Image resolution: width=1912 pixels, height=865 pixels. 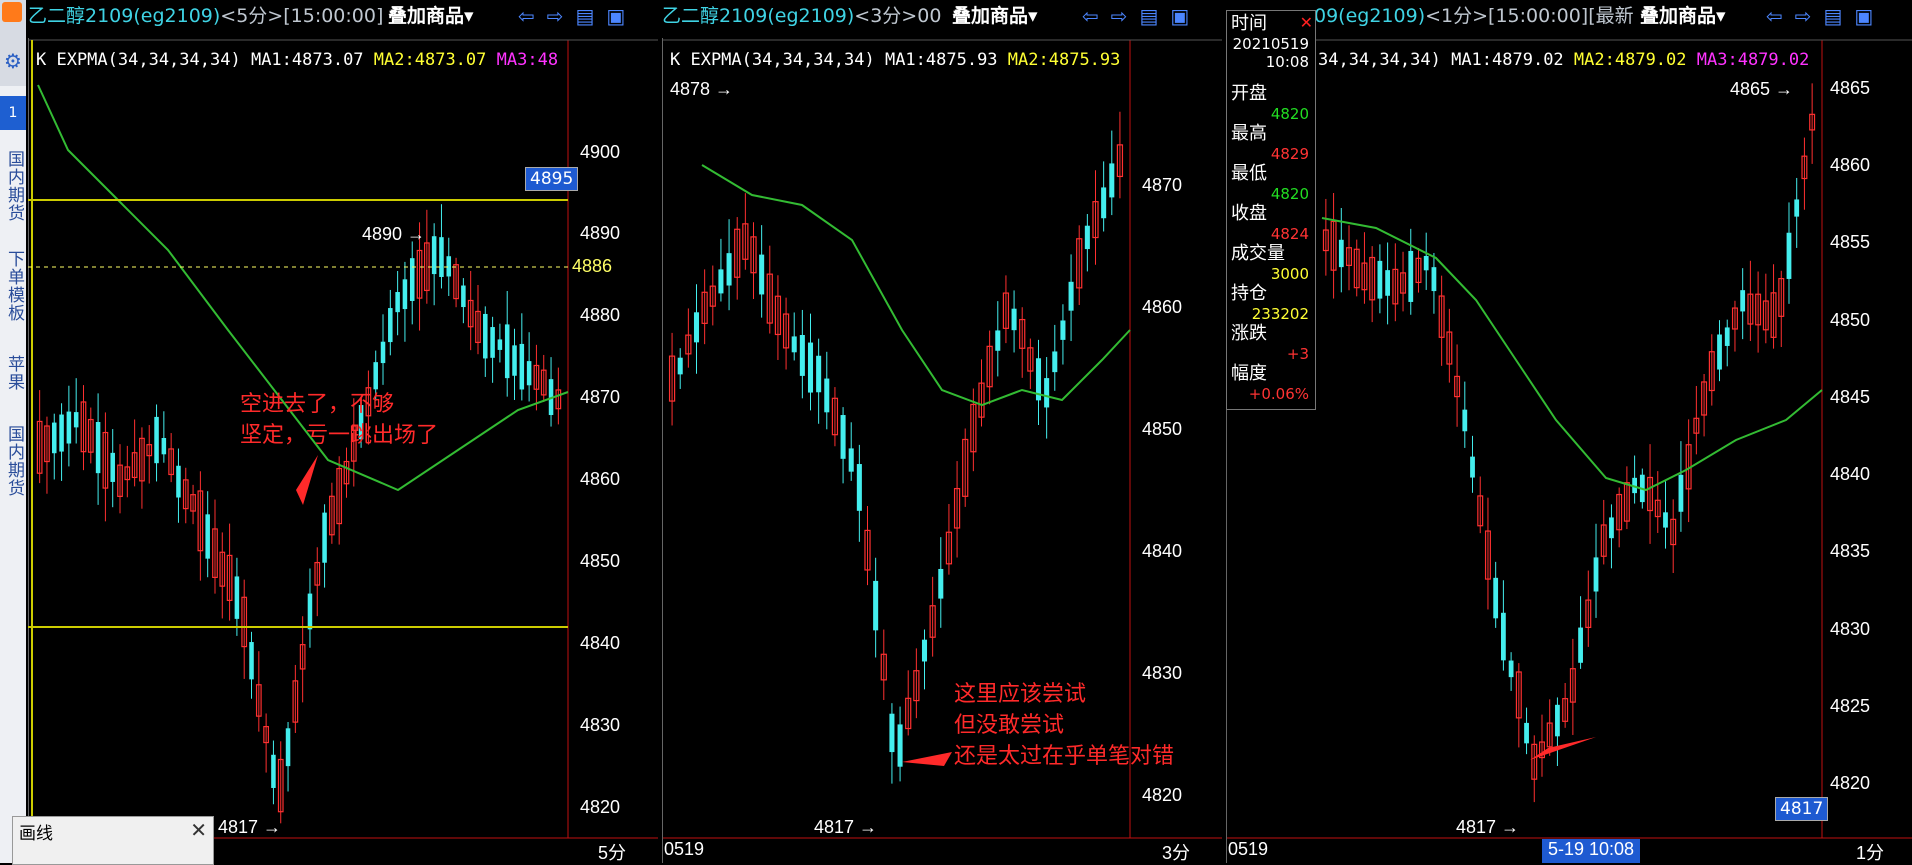 What do you see at coordinates (1850, 88) in the screenshot?
I see `y-tick: 4865` at bounding box center [1850, 88].